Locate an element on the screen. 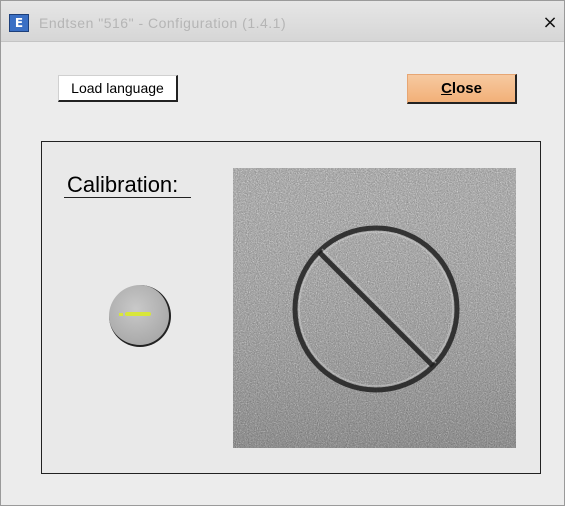  close-icon: × is located at coordinates (550, 23).